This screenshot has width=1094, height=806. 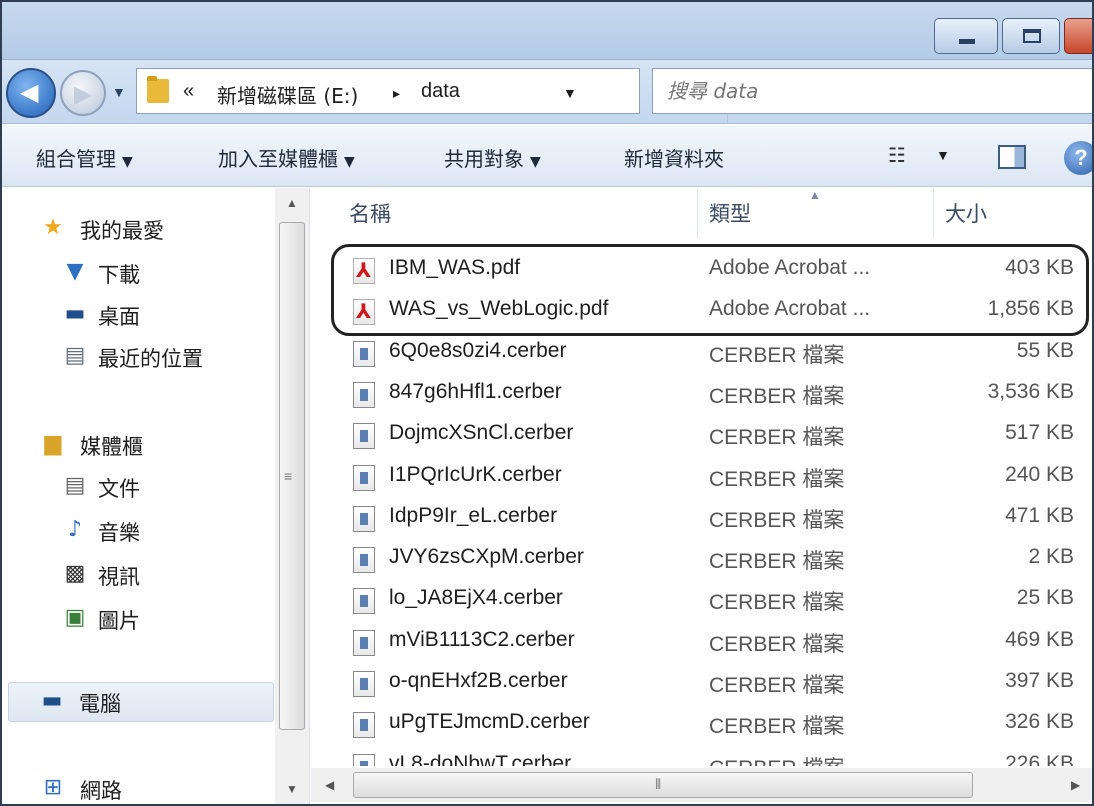 What do you see at coordinates (702, 559) in the screenshot?
I see `table-row: JVY6zsCXpM.cerber CERBER 檔案 2 KB` at bounding box center [702, 559].